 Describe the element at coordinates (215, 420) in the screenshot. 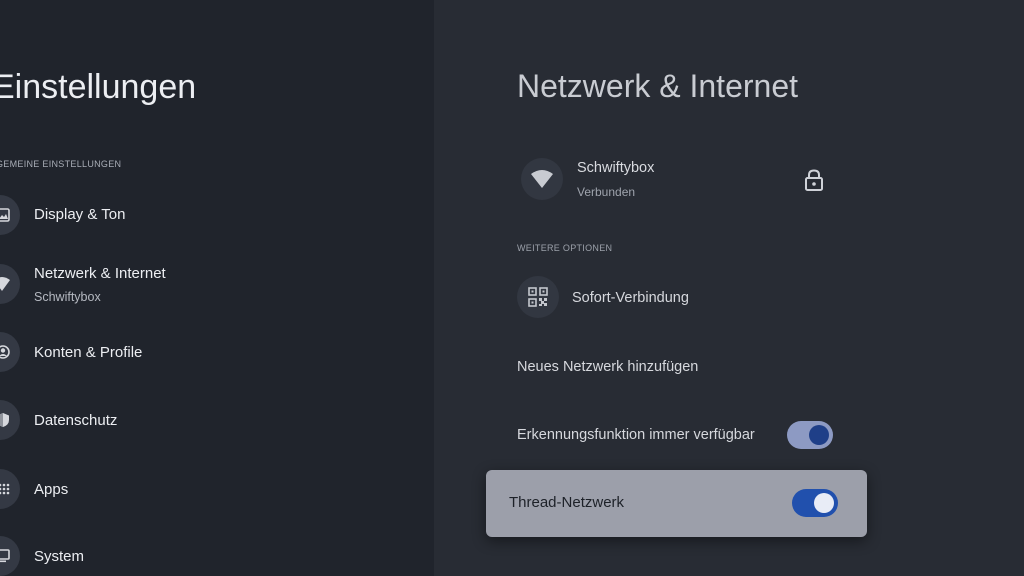

I see `sidebar-item-privacy: Datenschutz` at that location.